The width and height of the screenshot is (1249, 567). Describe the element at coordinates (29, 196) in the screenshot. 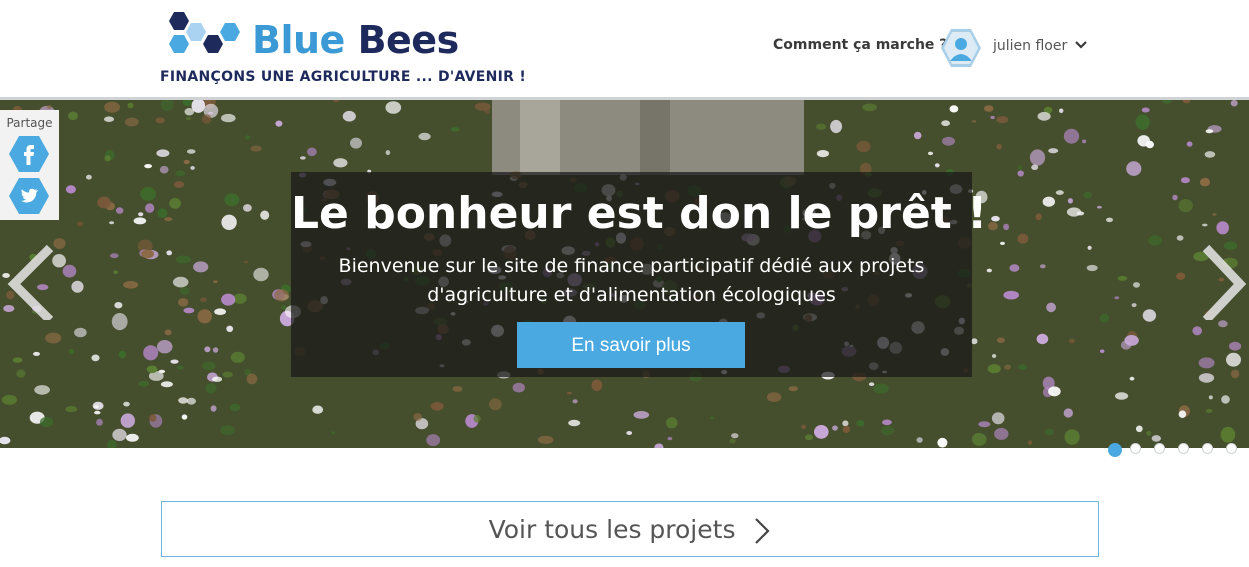

I see `twitter-icon` at that location.